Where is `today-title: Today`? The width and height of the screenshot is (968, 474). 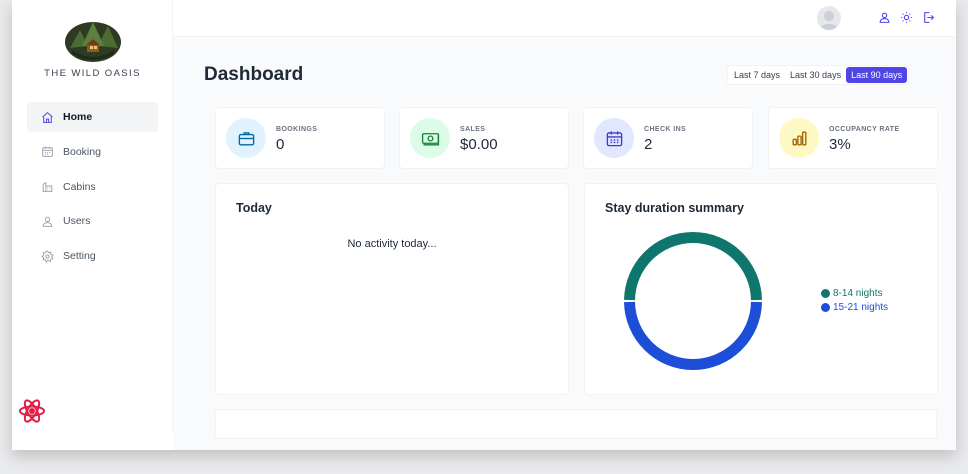
today-title: Today is located at coordinates (254, 208).